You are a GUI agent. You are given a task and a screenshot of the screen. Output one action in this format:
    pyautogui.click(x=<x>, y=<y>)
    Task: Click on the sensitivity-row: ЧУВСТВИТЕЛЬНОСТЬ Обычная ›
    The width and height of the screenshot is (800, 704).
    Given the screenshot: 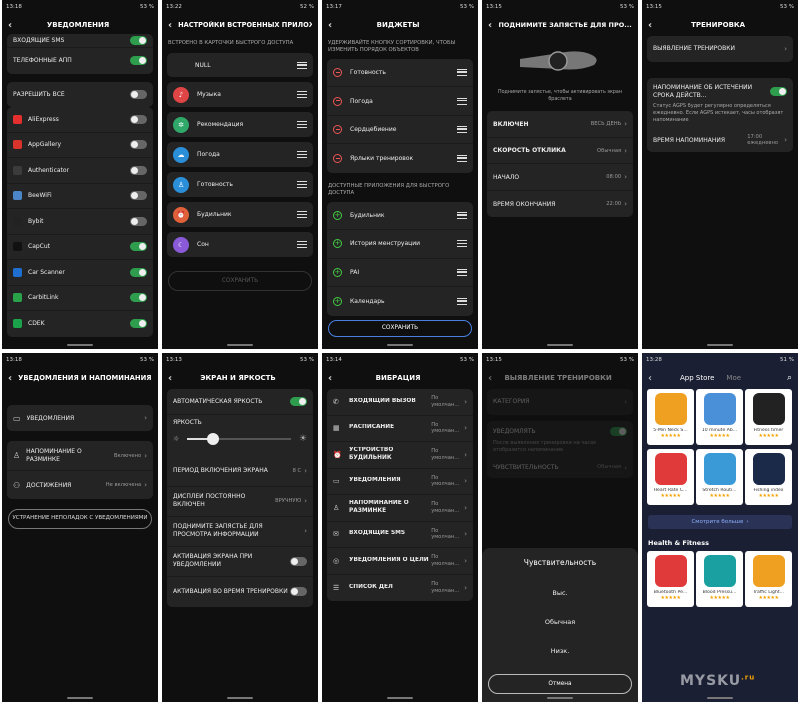 What is the action you would take?
    pyautogui.click(x=560, y=468)
    